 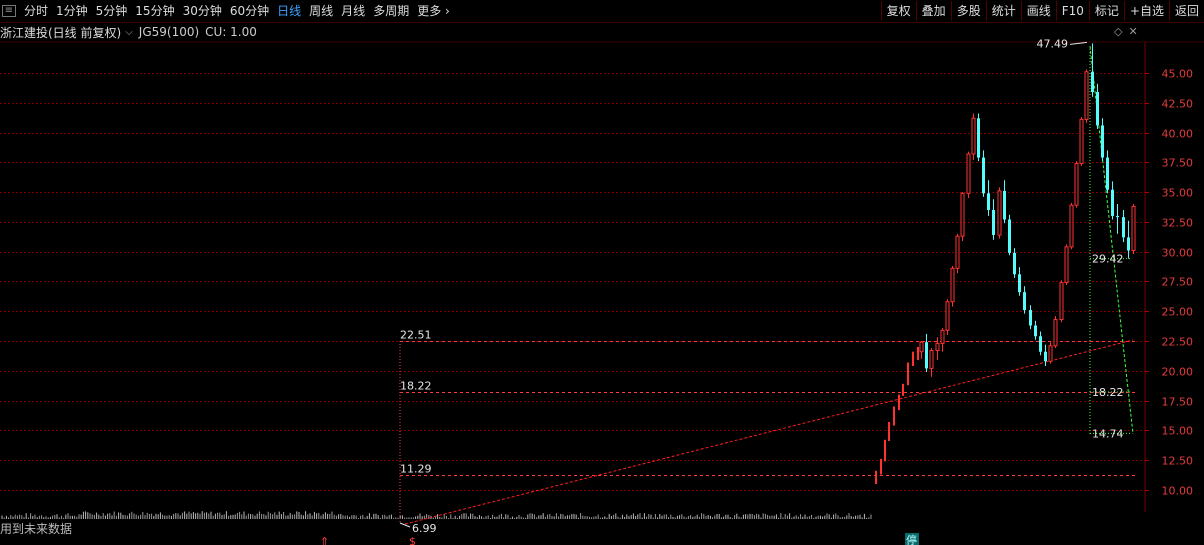 I want to click on volume-band, so click(x=436, y=515).